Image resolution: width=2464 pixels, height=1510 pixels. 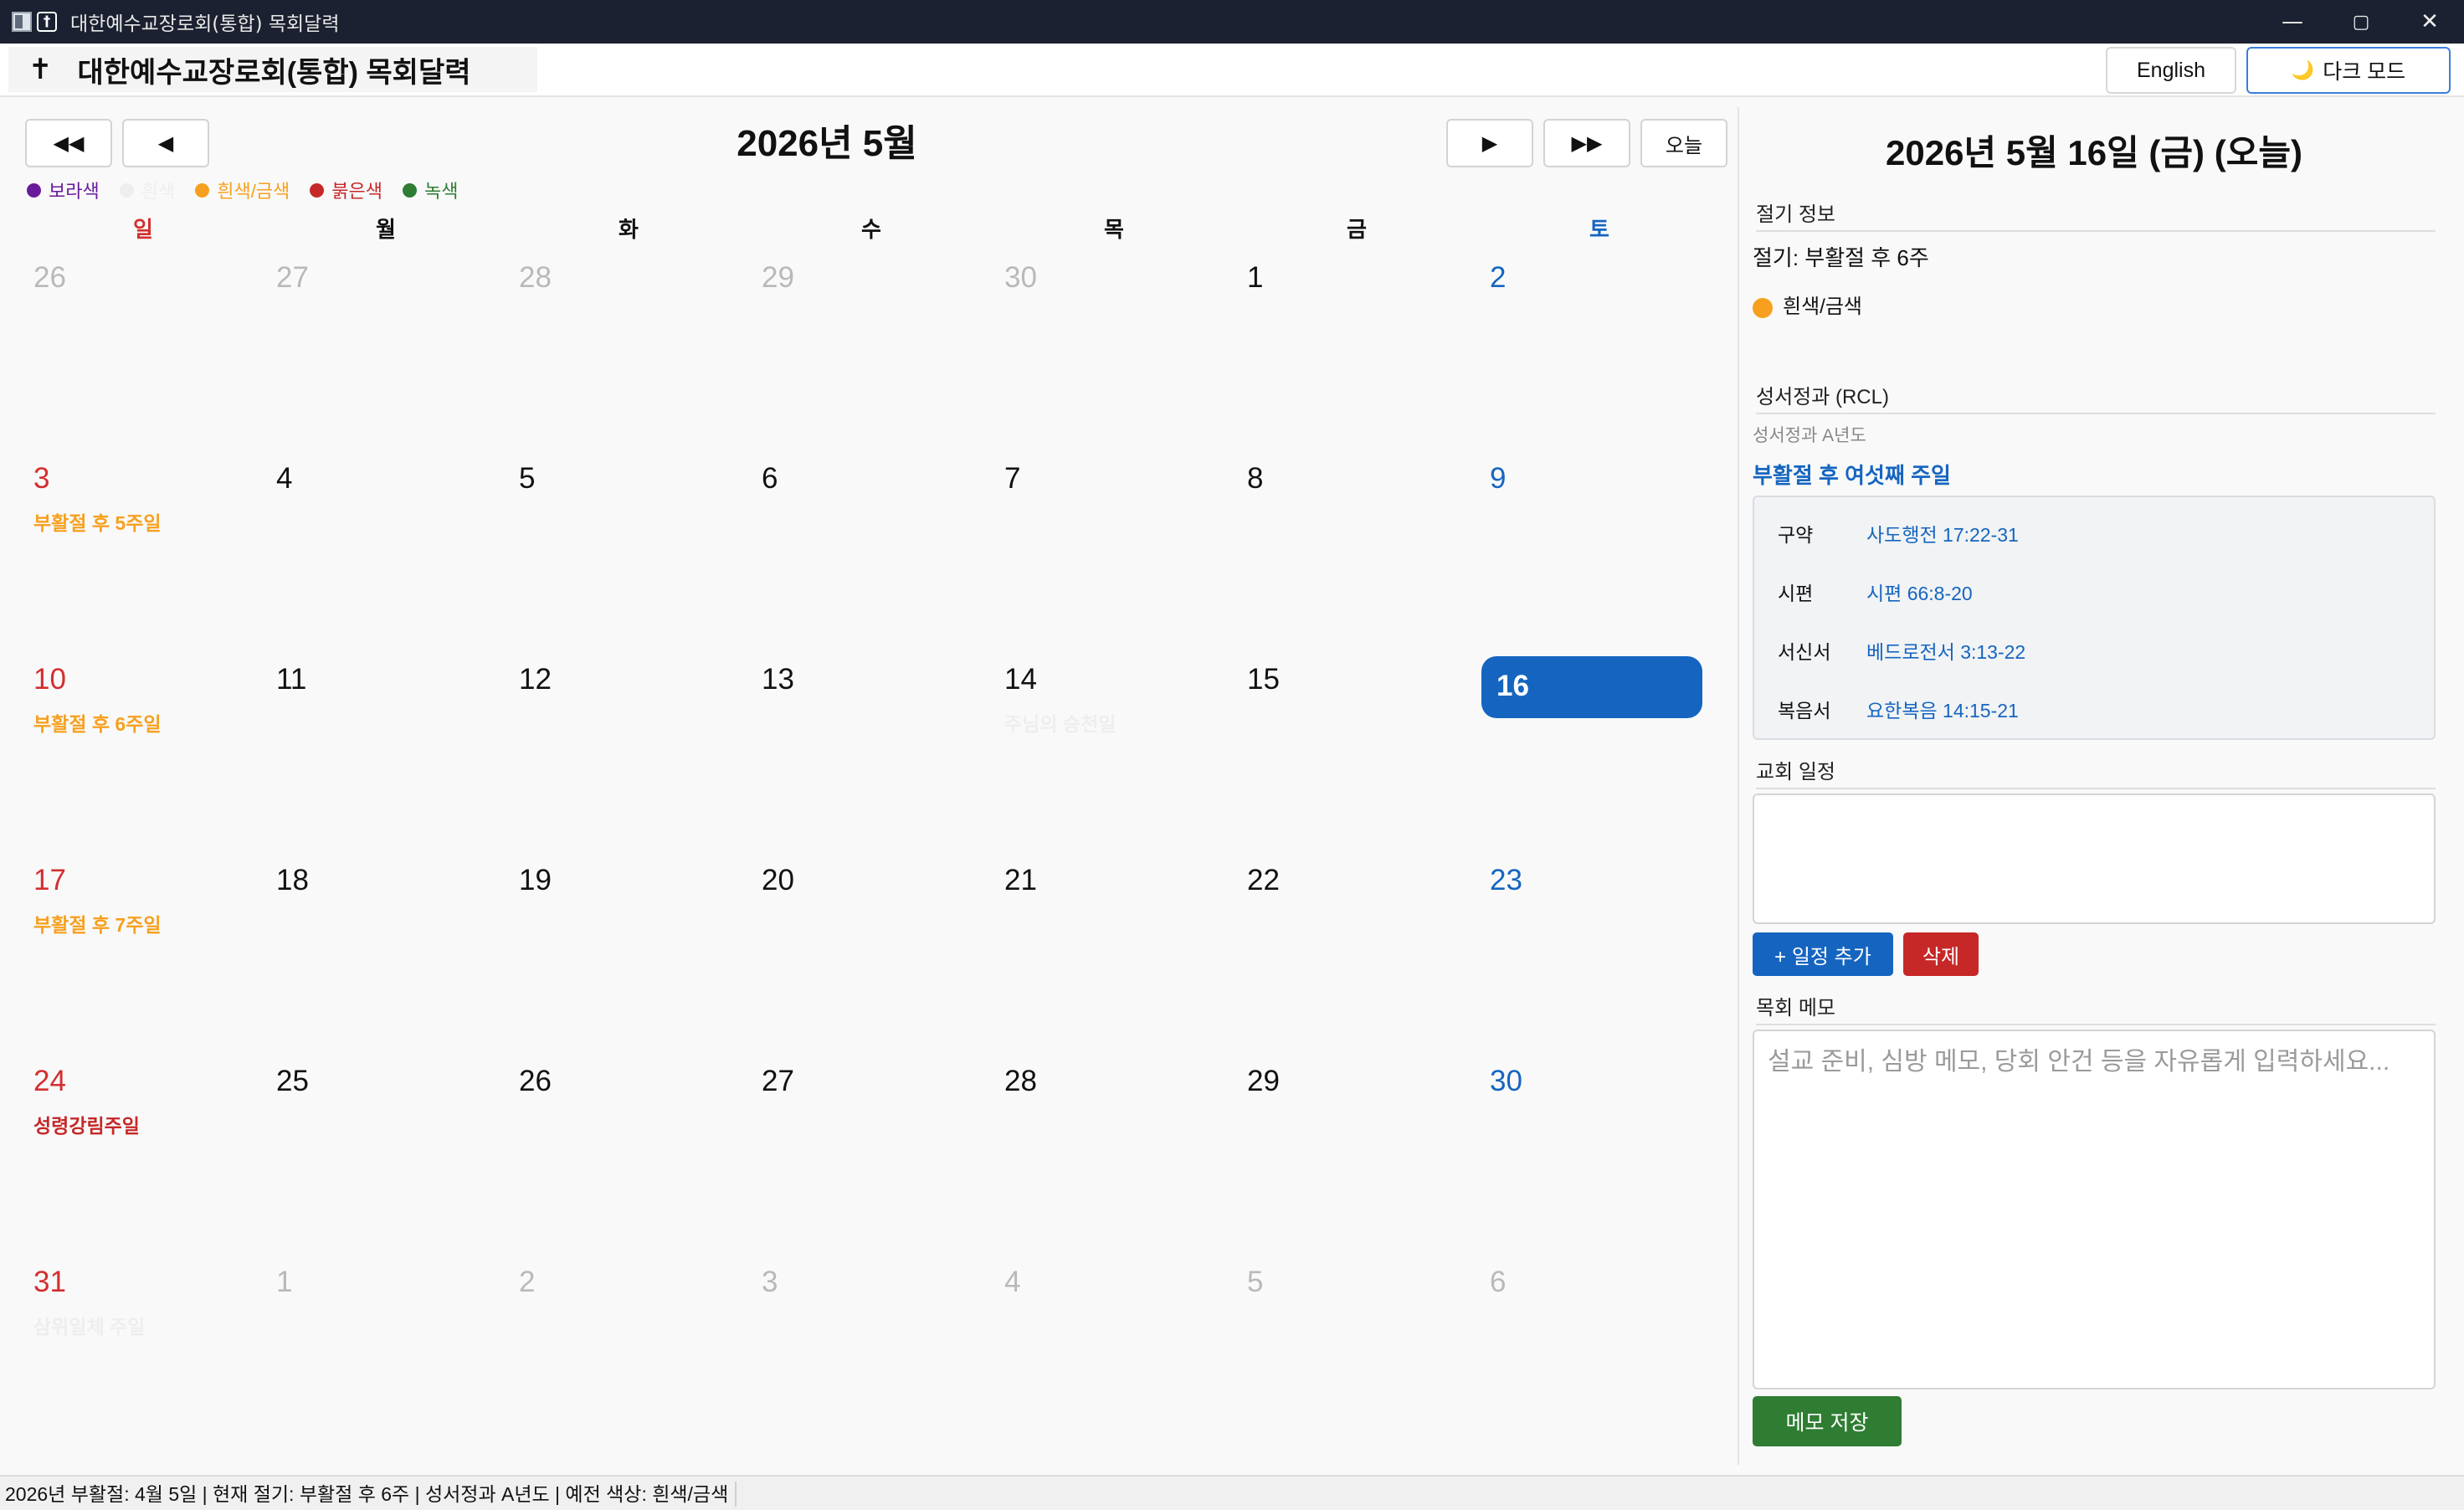 What do you see at coordinates (1114, 750) in the screenshot?
I see `day-cell: 14 주님의 승천일` at bounding box center [1114, 750].